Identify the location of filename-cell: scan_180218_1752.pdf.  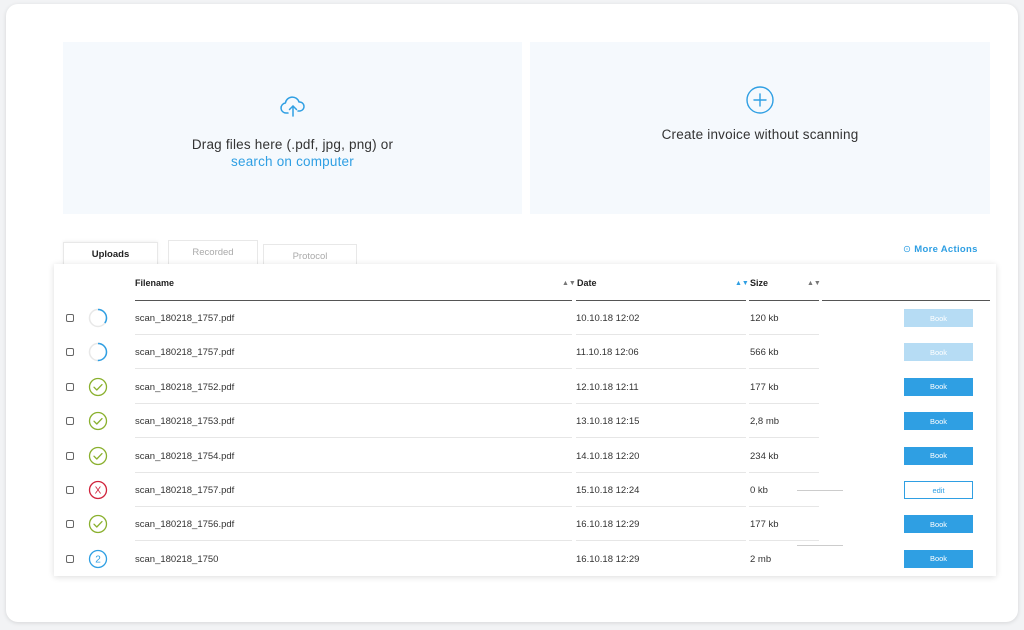
(185, 387).